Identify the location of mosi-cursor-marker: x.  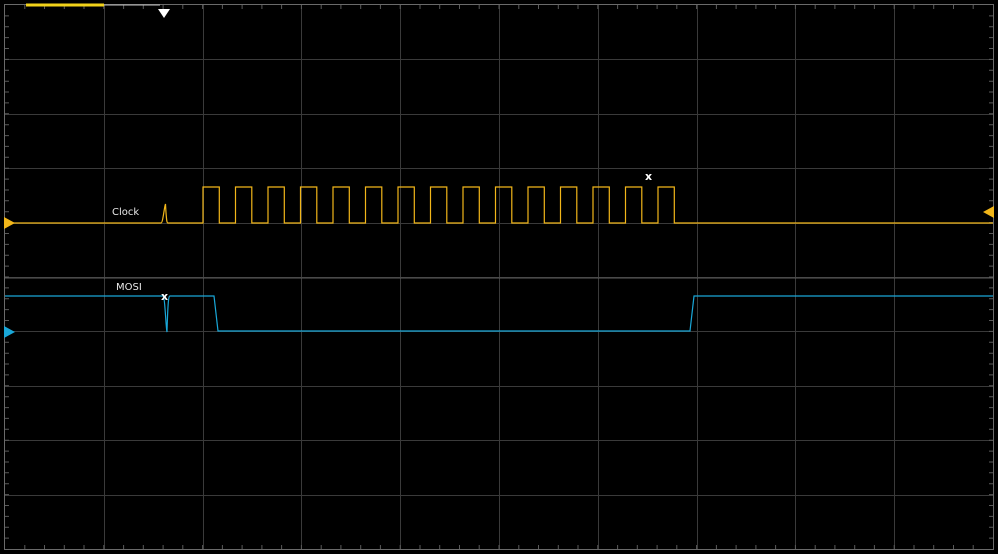
(164, 297).